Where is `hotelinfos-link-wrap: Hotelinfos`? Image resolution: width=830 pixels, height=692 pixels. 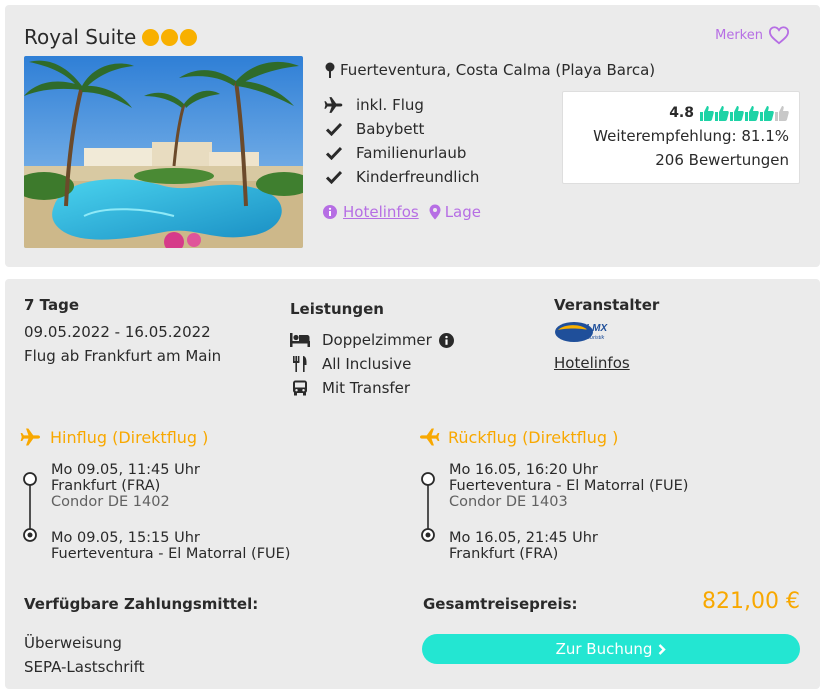 hotelinfos-link-wrap: Hotelinfos is located at coordinates (371, 212).